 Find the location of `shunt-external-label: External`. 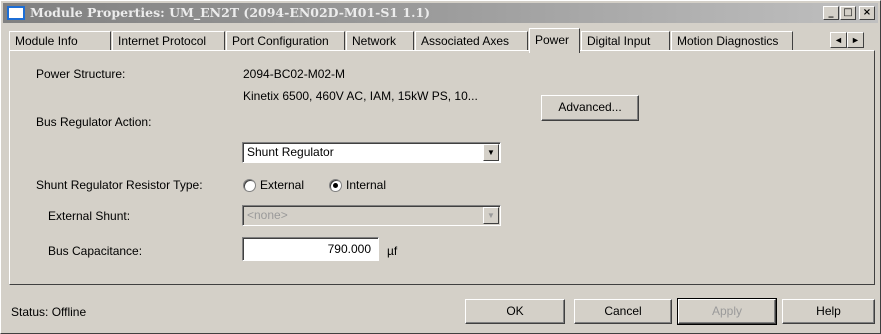

shunt-external-label: External is located at coordinates (282, 185).